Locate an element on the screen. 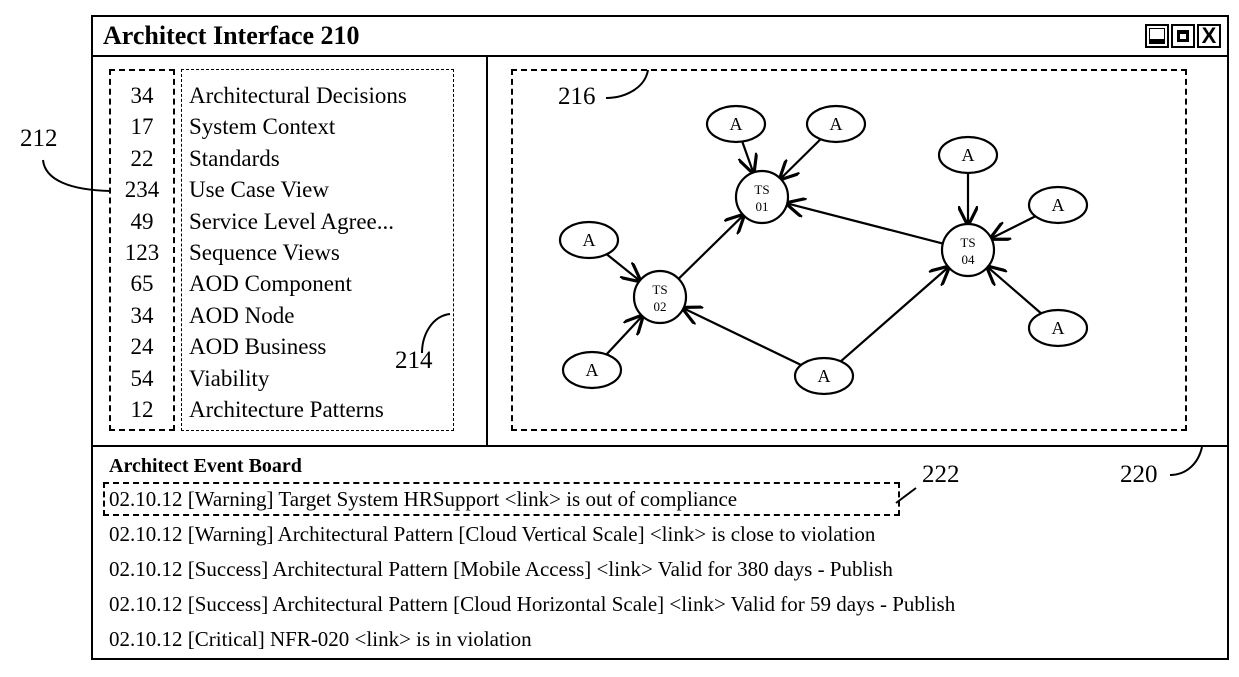 This screenshot has width=1239, height=677. callout-220: 220 is located at coordinates (1139, 474).